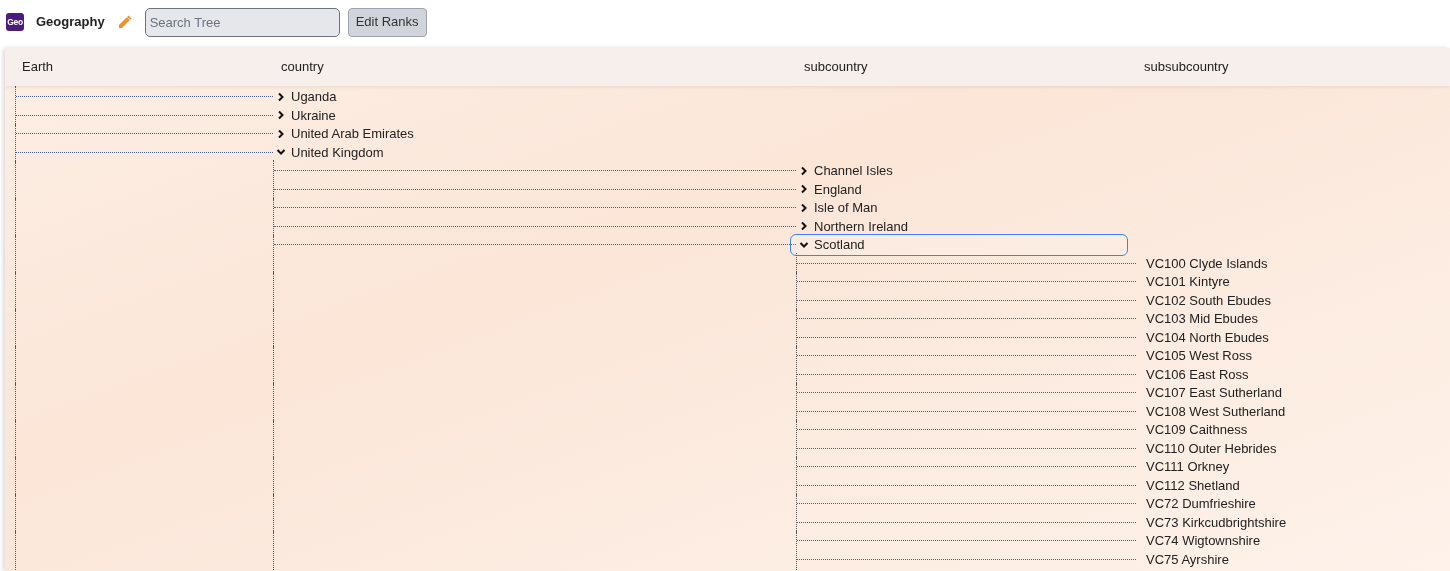 The image size is (1450, 571). What do you see at coordinates (959, 245) in the screenshot?
I see `tree-item: Scotland` at bounding box center [959, 245].